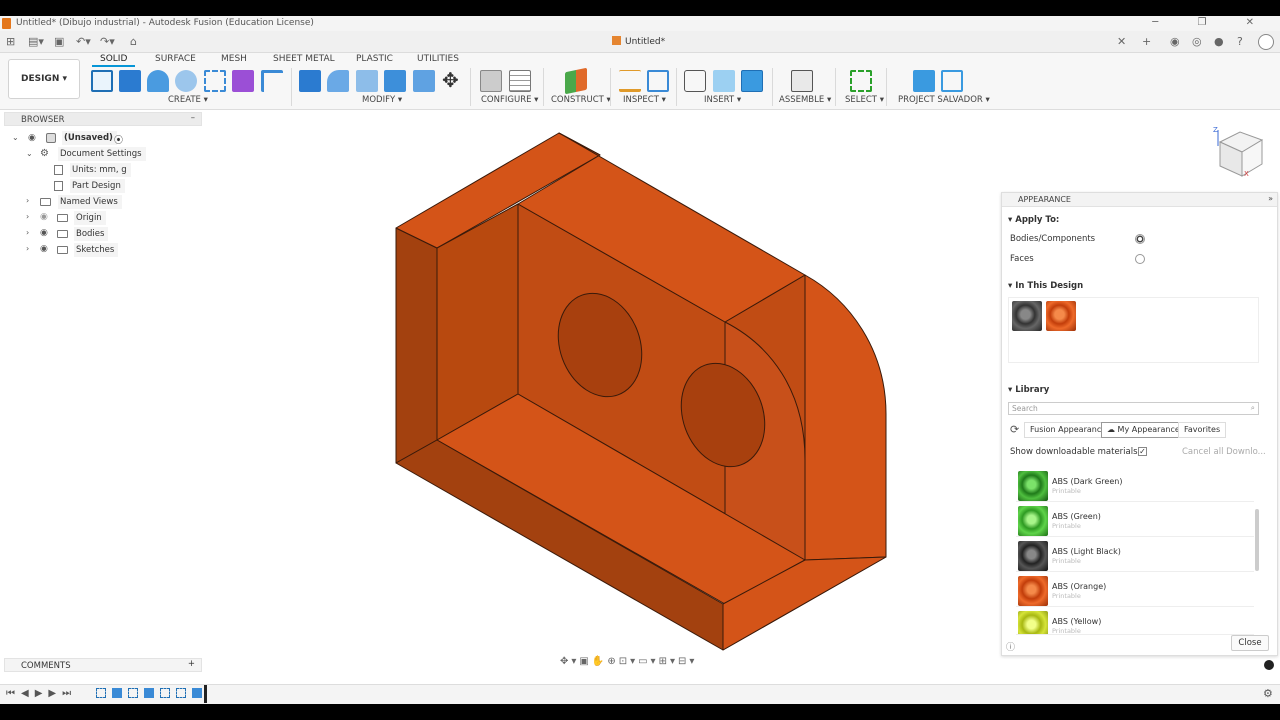 The height and width of the screenshot is (720, 1280). Describe the element at coordinates (1250, 643) in the screenshot. I see `close-button: Close` at that location.